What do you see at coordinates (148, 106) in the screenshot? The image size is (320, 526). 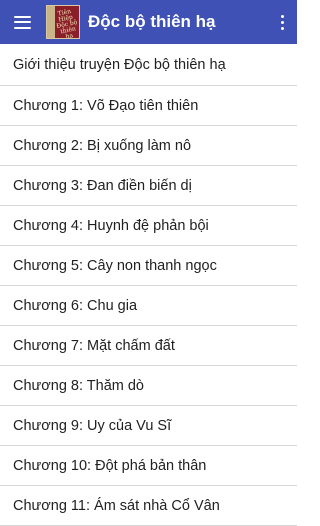 I see `list-item-chapter: Chương 1: Võ Đạo tiên thiên` at bounding box center [148, 106].